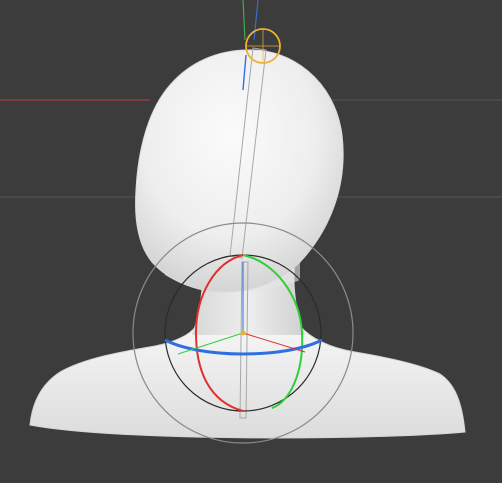 This screenshot has height=483, width=502. I want to click on world-y-axis-line, so click(244, 20).